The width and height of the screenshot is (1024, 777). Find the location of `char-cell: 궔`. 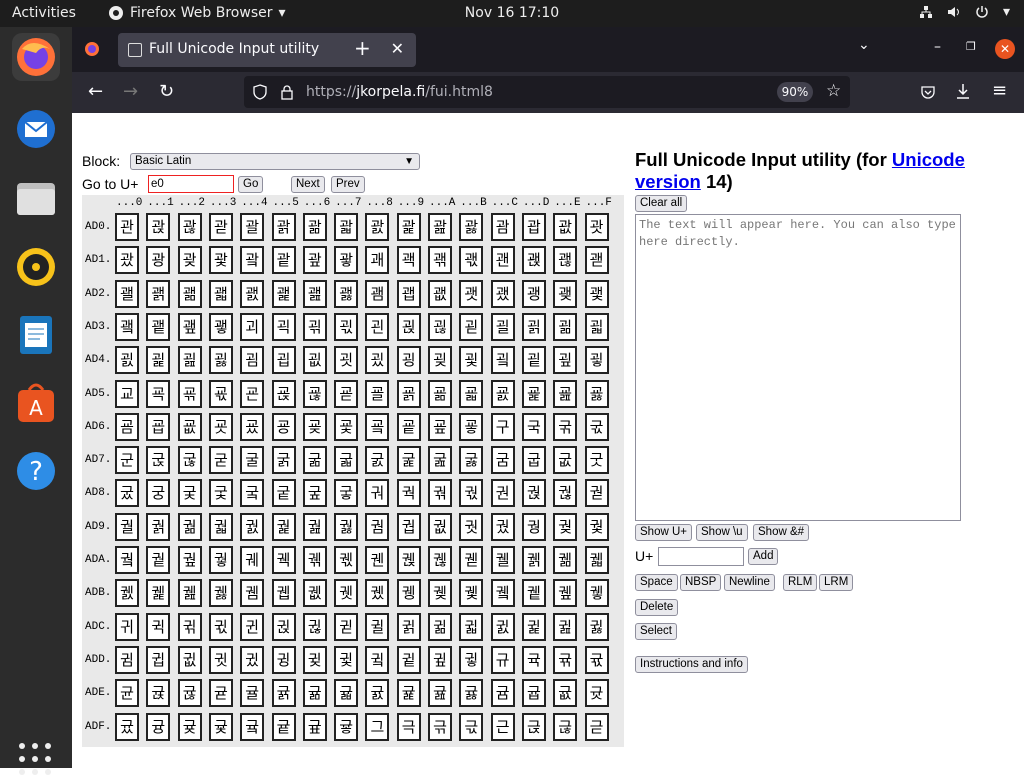

char-cell: 궔 is located at coordinates (252, 526).